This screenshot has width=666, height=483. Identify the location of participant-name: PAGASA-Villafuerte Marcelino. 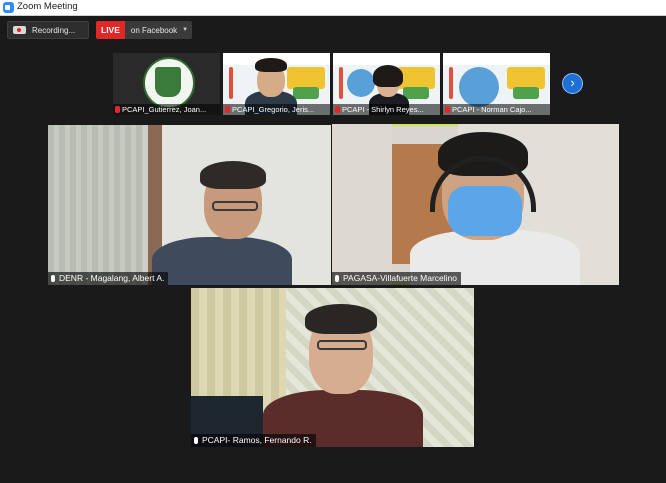
(400, 278).